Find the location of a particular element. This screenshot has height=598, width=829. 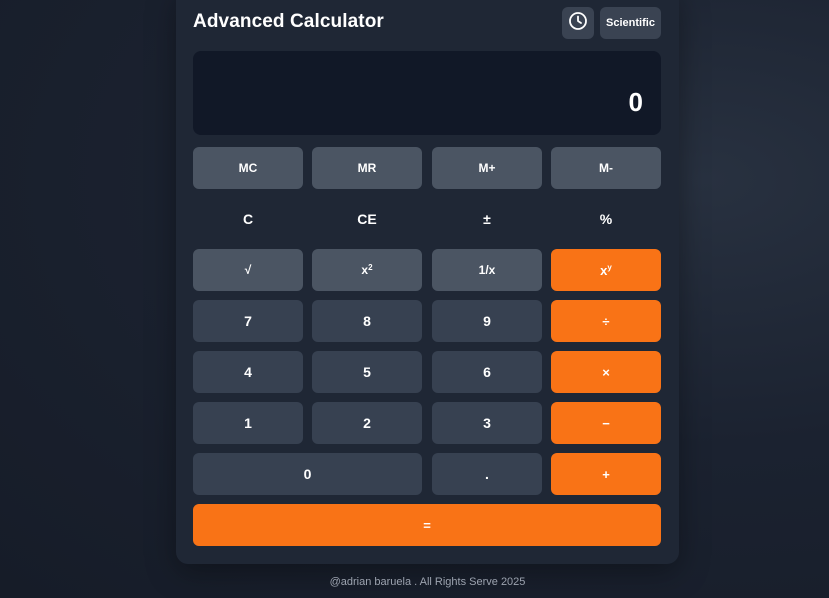

digit-7-button: 7 is located at coordinates (248, 321).